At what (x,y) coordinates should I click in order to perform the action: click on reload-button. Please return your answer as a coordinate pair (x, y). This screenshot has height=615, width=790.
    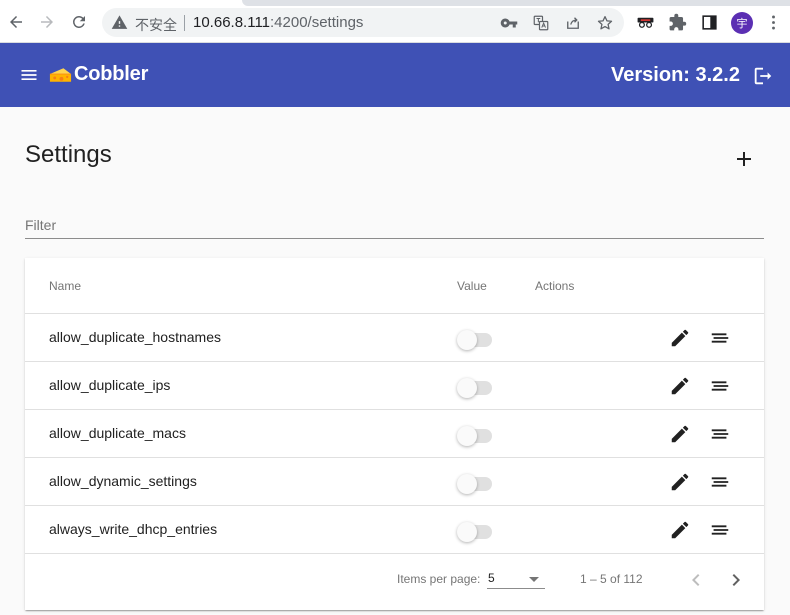
    Looking at the image, I should click on (79, 22).